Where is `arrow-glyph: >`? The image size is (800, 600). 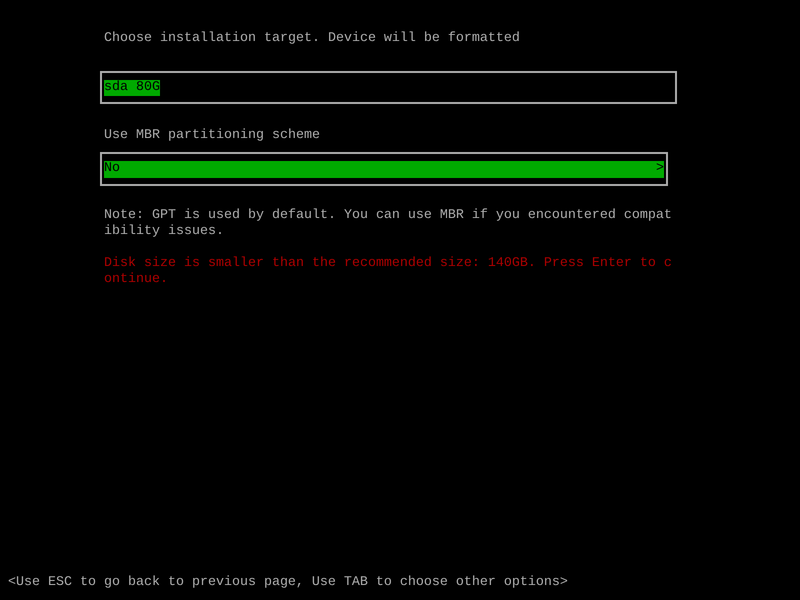 arrow-glyph: > is located at coordinates (660, 169).